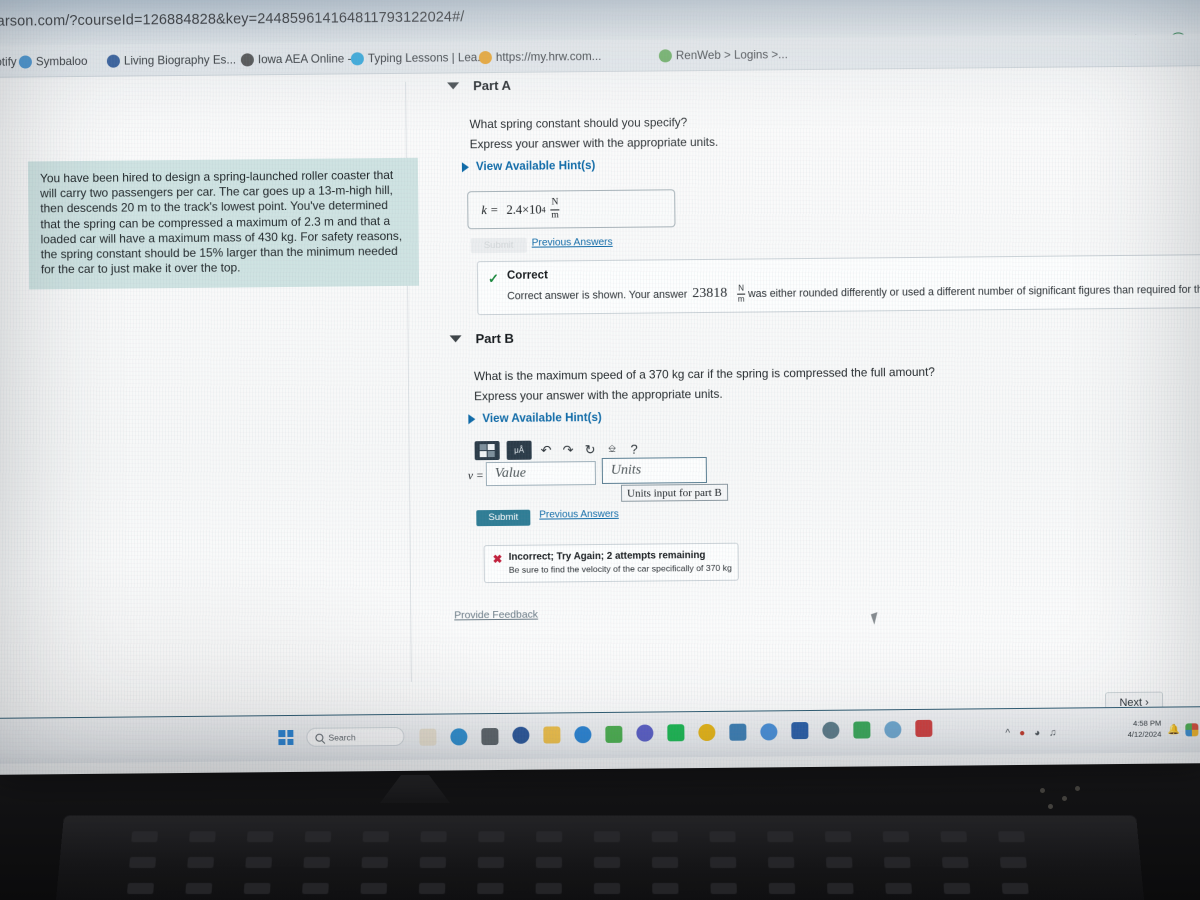  Describe the element at coordinates (479, 86) in the screenshot. I see `part-a-header: Part A` at that location.